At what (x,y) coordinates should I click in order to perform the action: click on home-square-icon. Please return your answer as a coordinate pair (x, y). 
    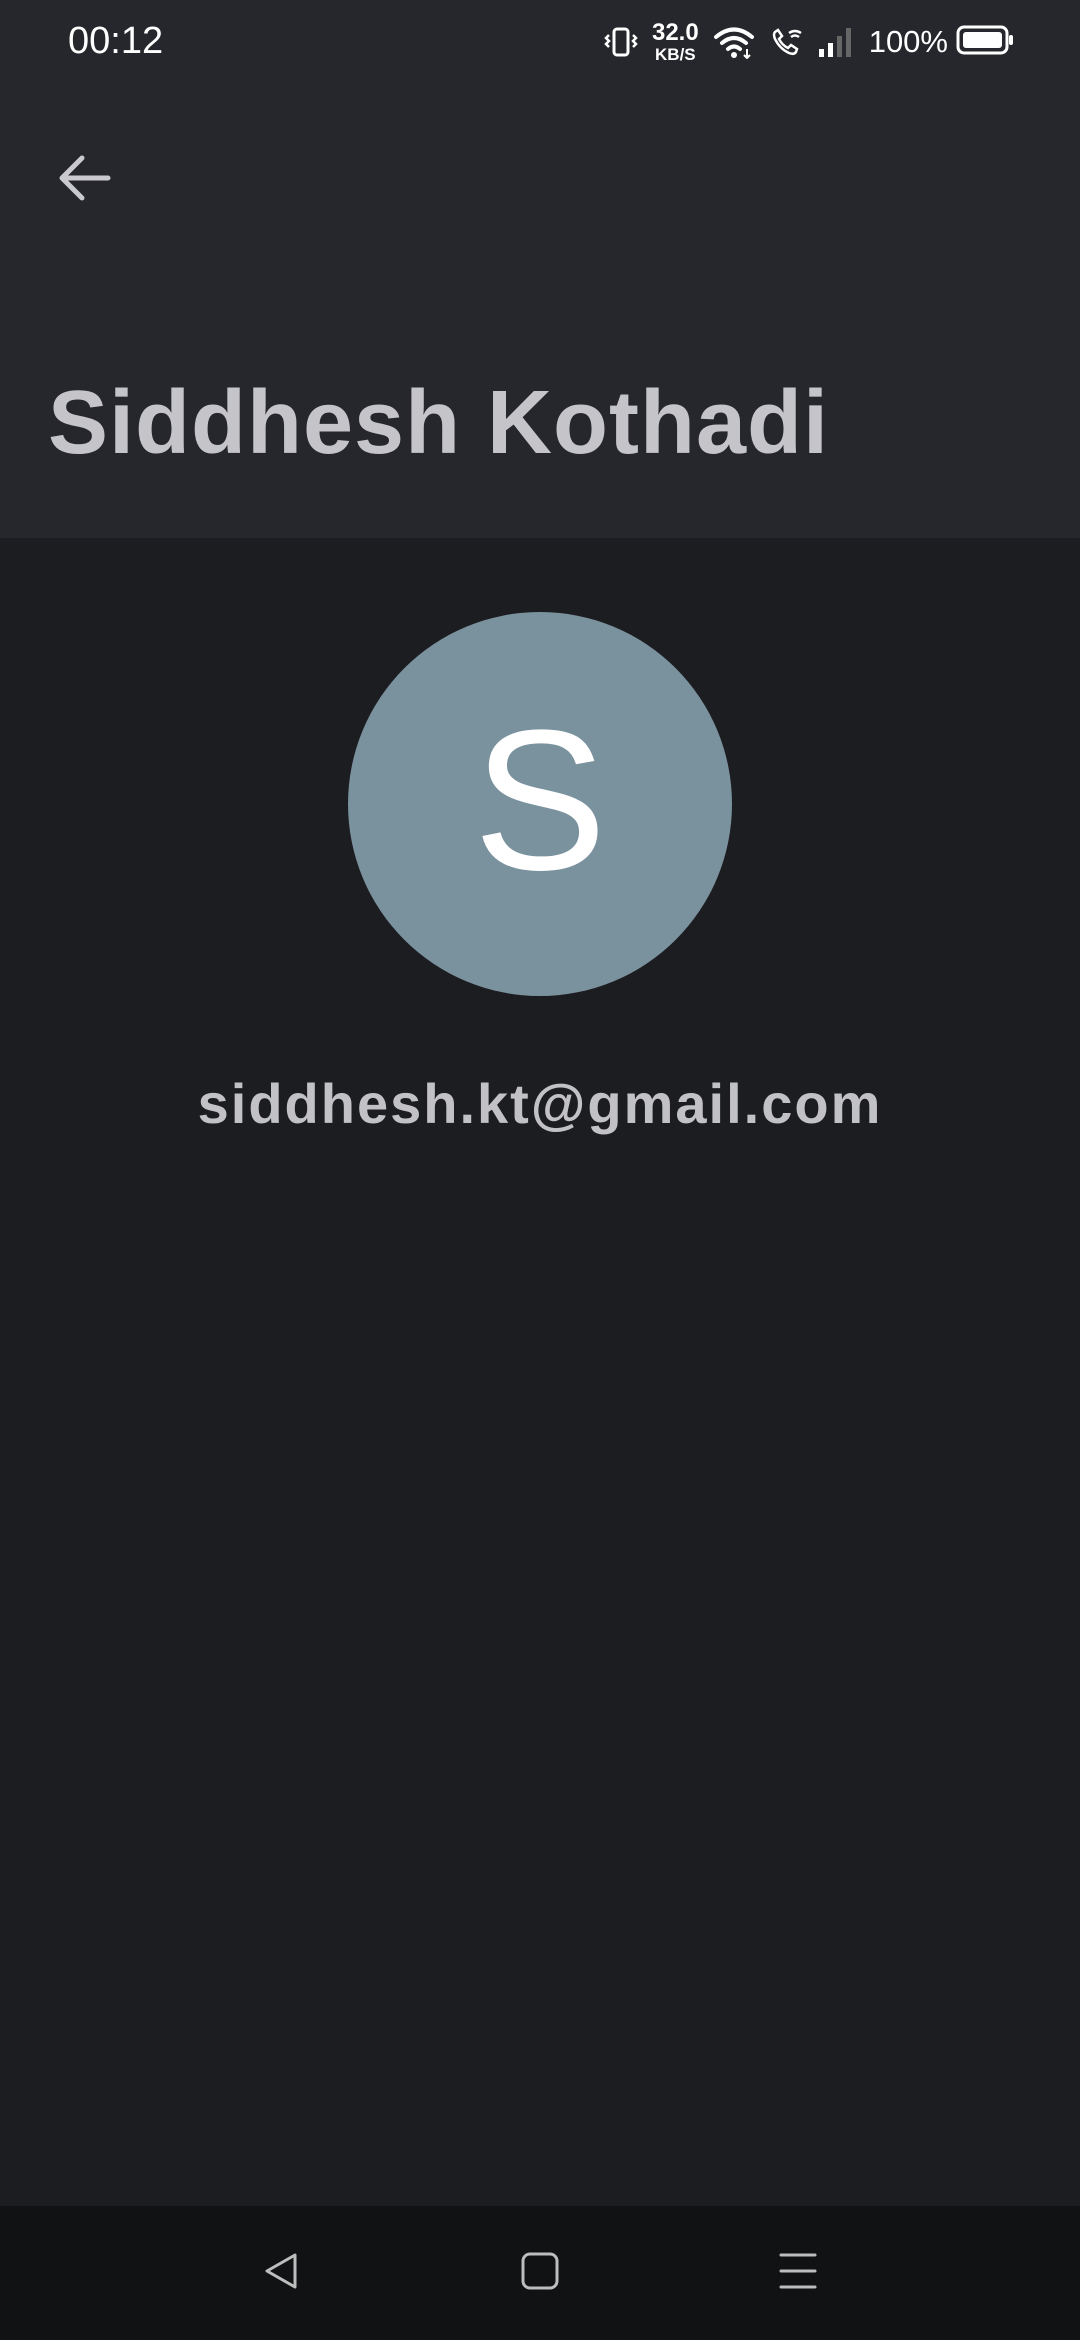
    Looking at the image, I should click on (540, 2273).